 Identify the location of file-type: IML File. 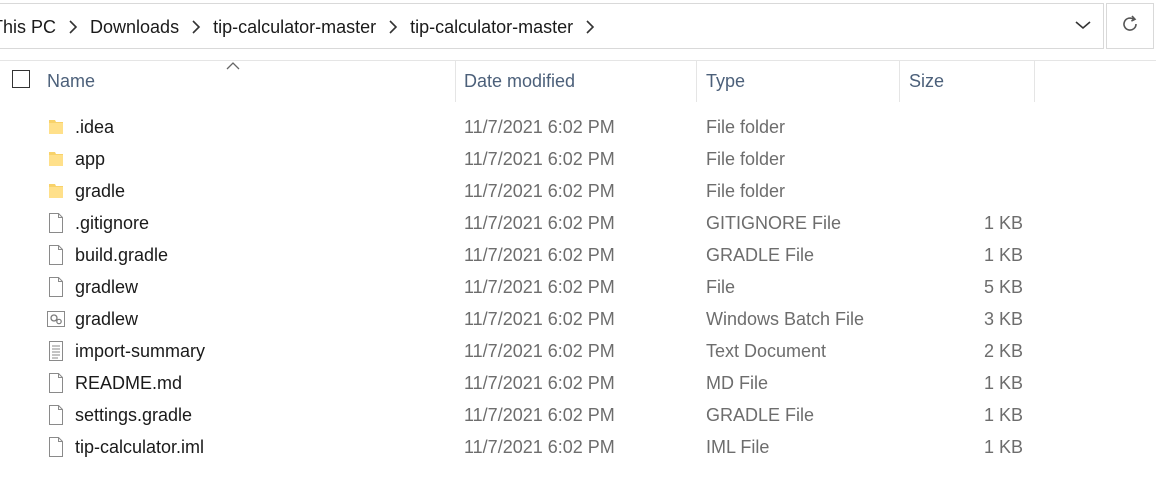
(738, 447).